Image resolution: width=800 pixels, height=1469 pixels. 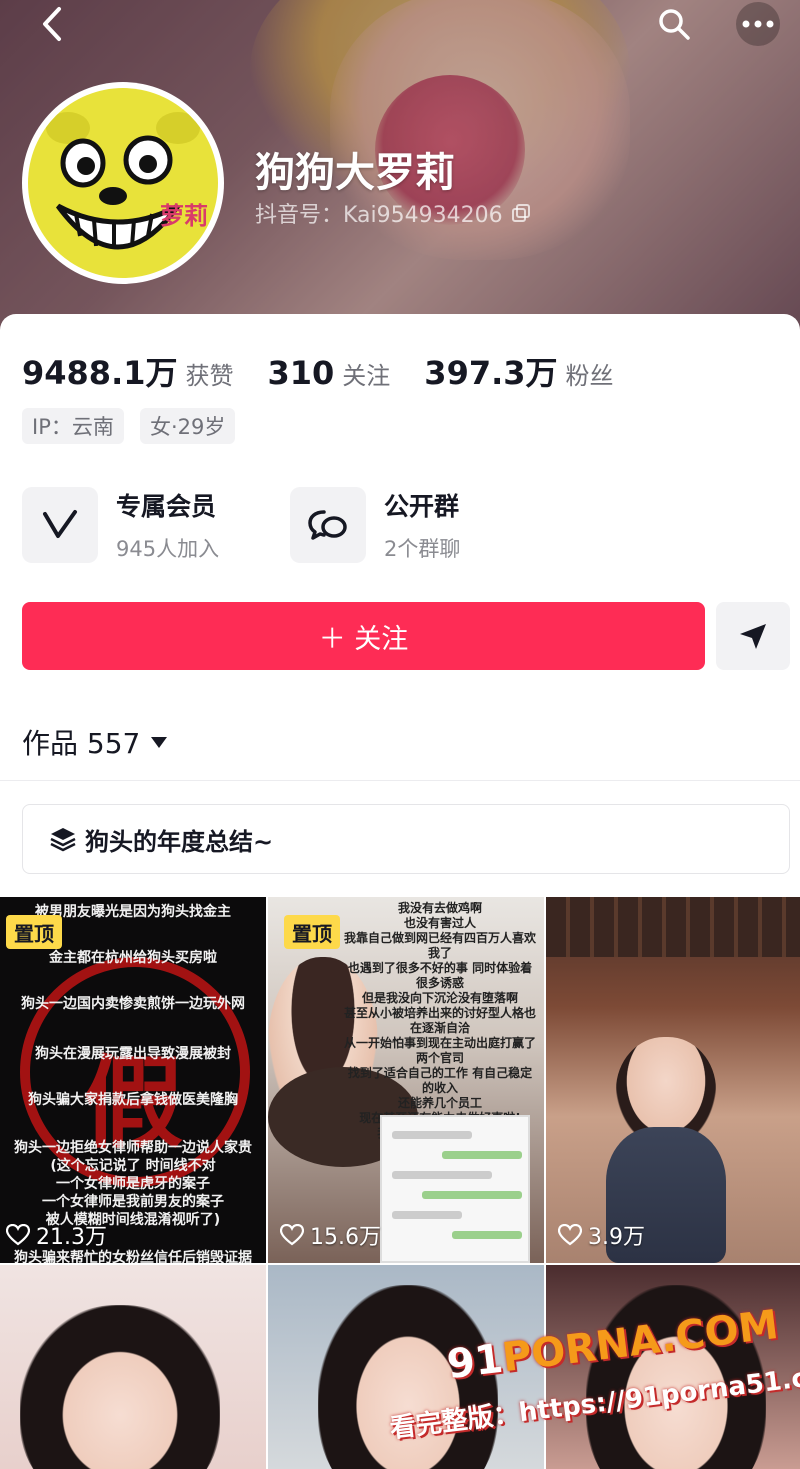 I want to click on likes-count: 9488.1万, so click(x=100, y=371).